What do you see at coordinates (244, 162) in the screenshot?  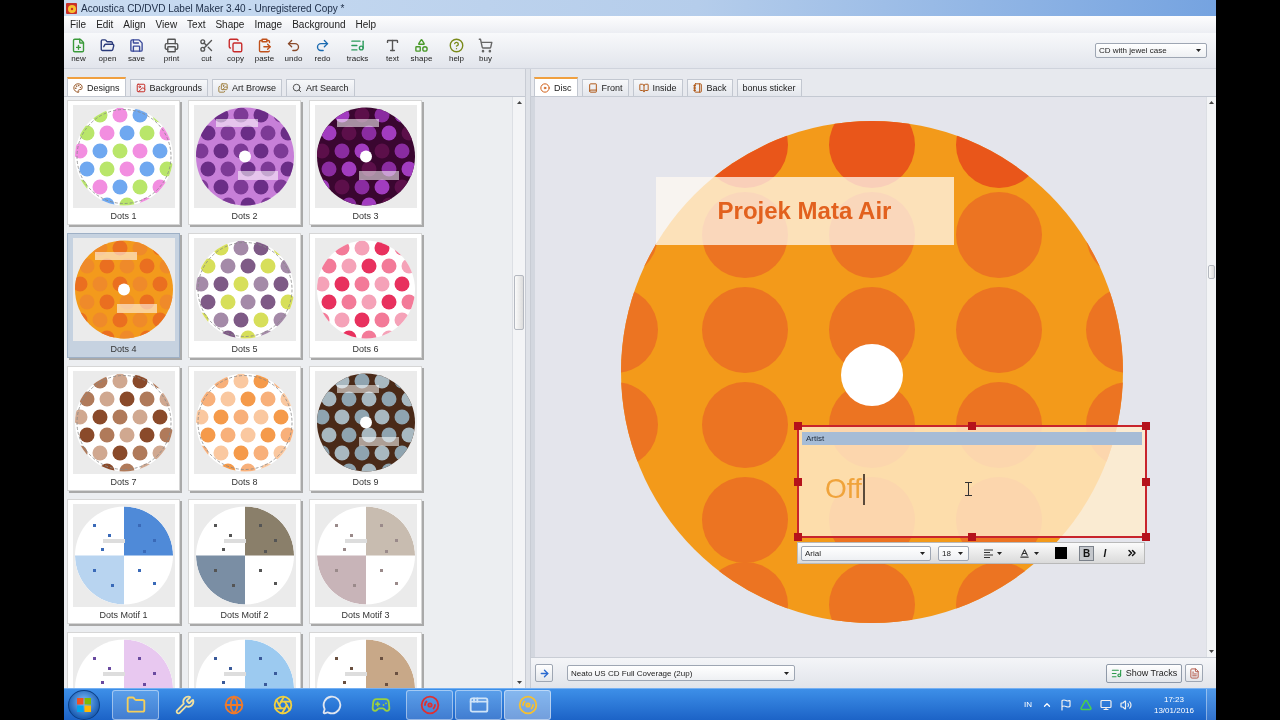 I see `design-card: Dots 2` at bounding box center [244, 162].